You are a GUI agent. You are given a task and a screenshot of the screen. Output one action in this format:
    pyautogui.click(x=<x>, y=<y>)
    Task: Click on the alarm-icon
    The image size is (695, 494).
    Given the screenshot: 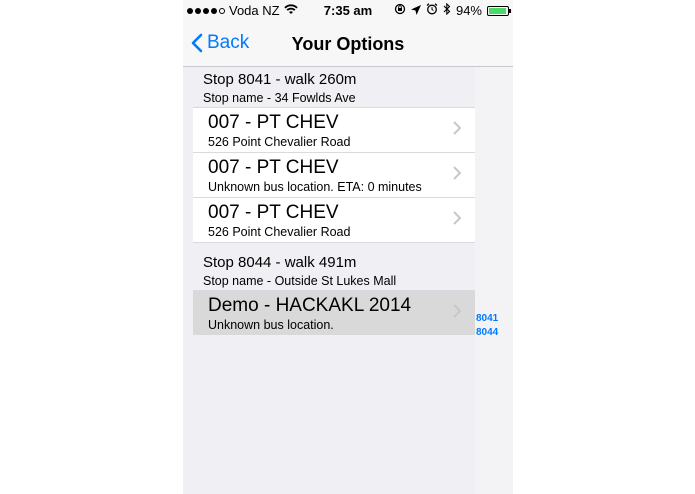 What is the action you would take?
    pyautogui.click(x=432, y=10)
    